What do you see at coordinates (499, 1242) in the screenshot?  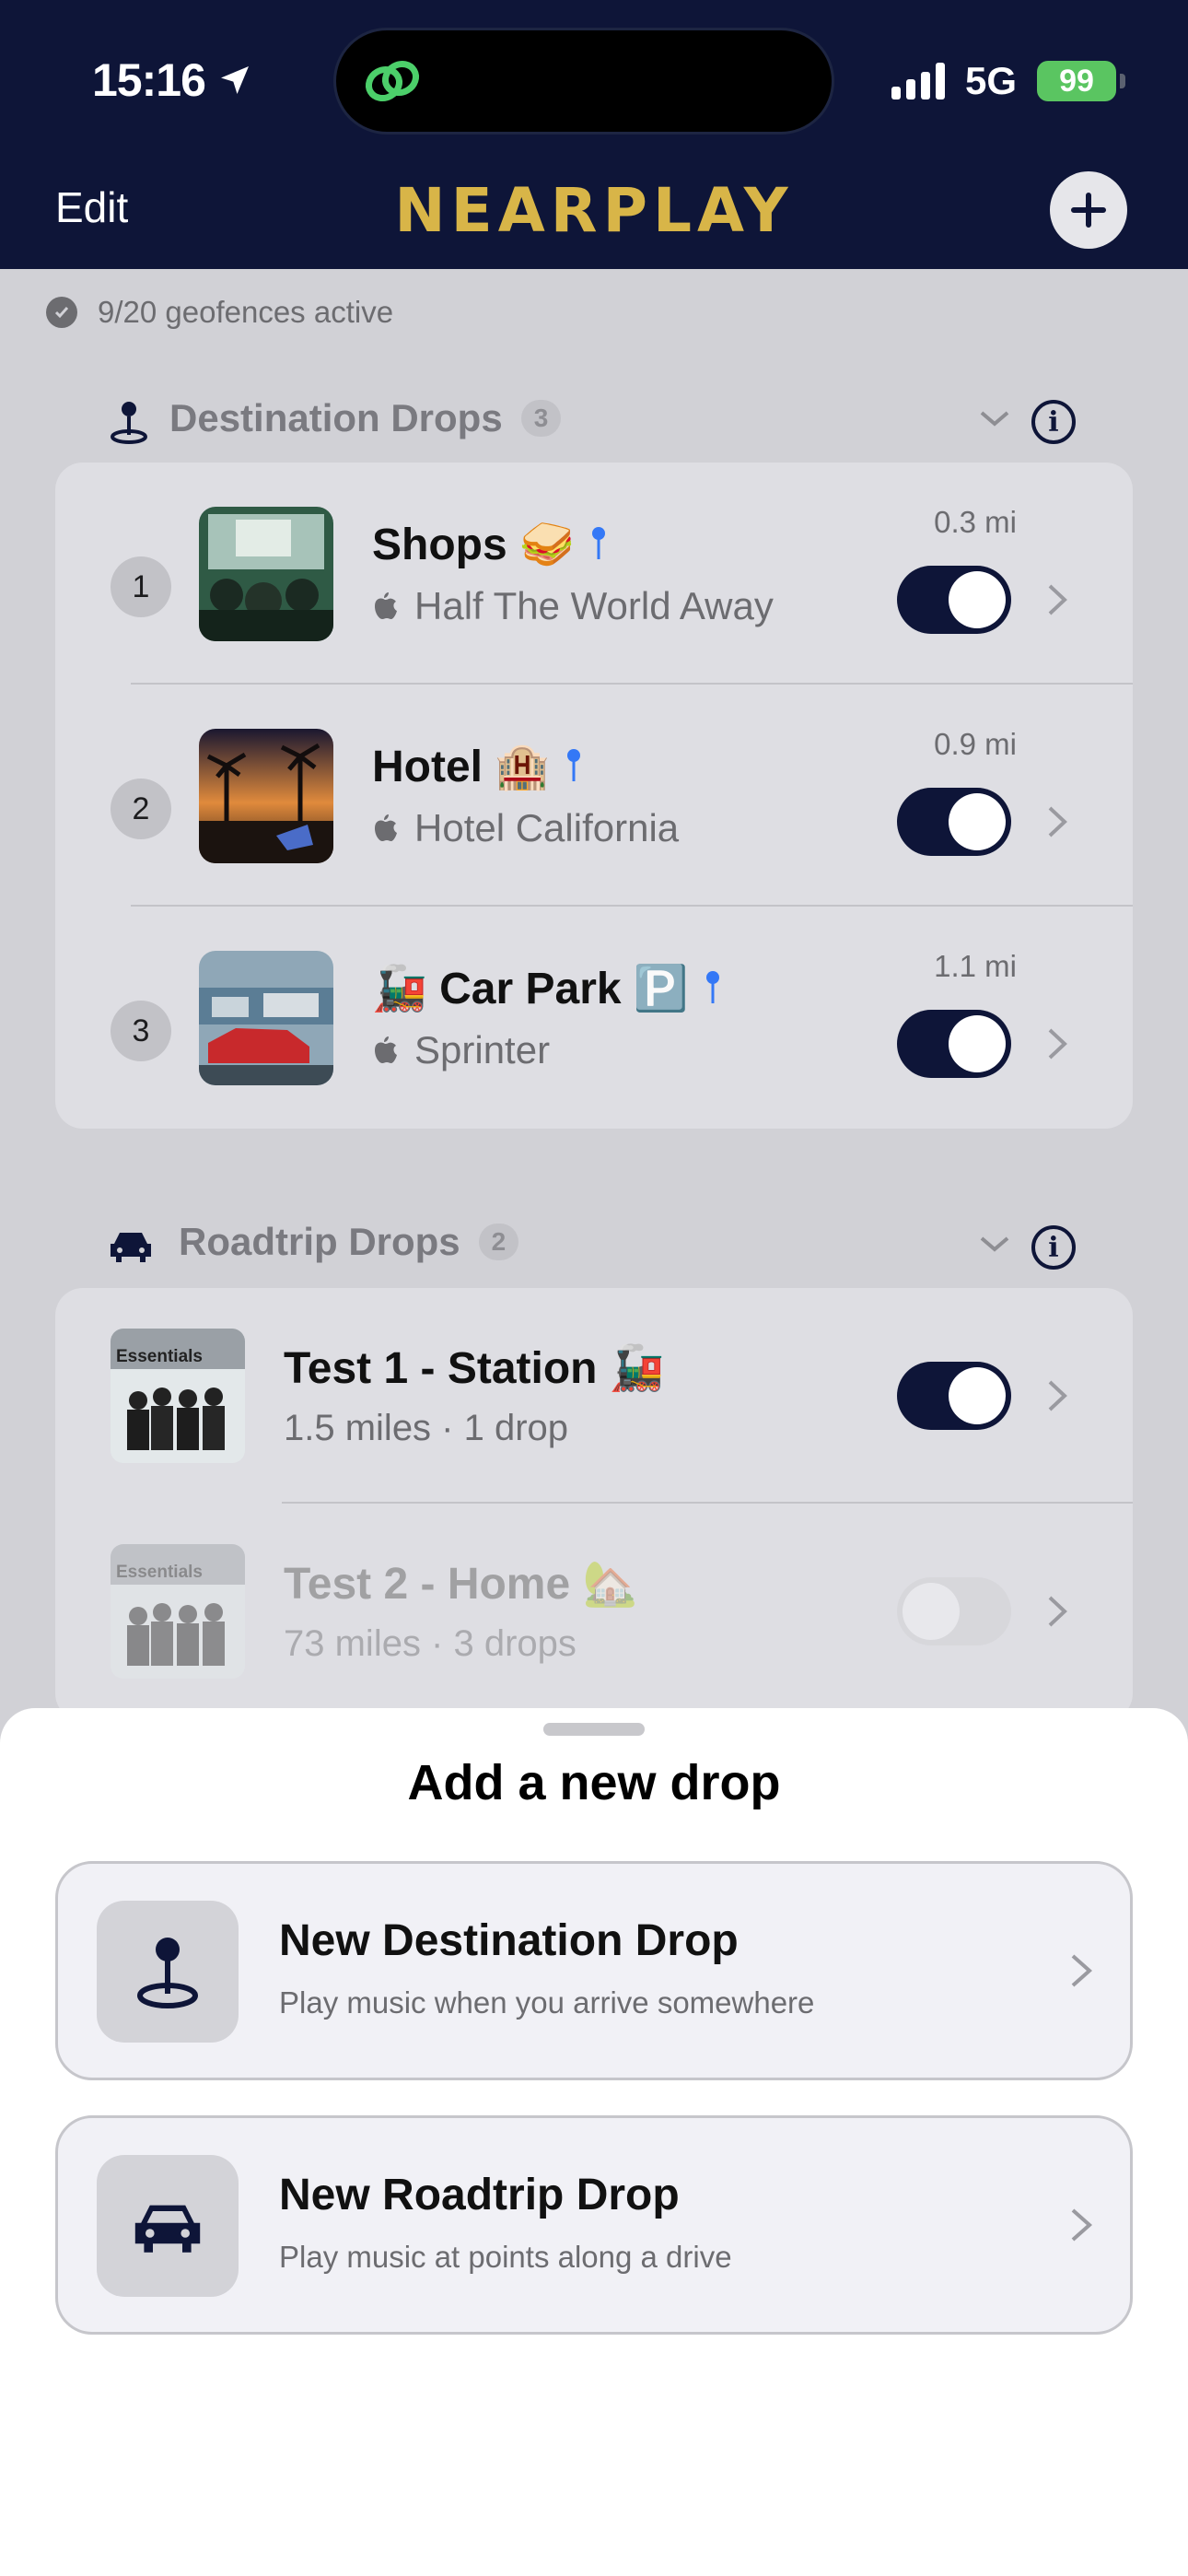 I see `roadtrip-count-badge: 2` at bounding box center [499, 1242].